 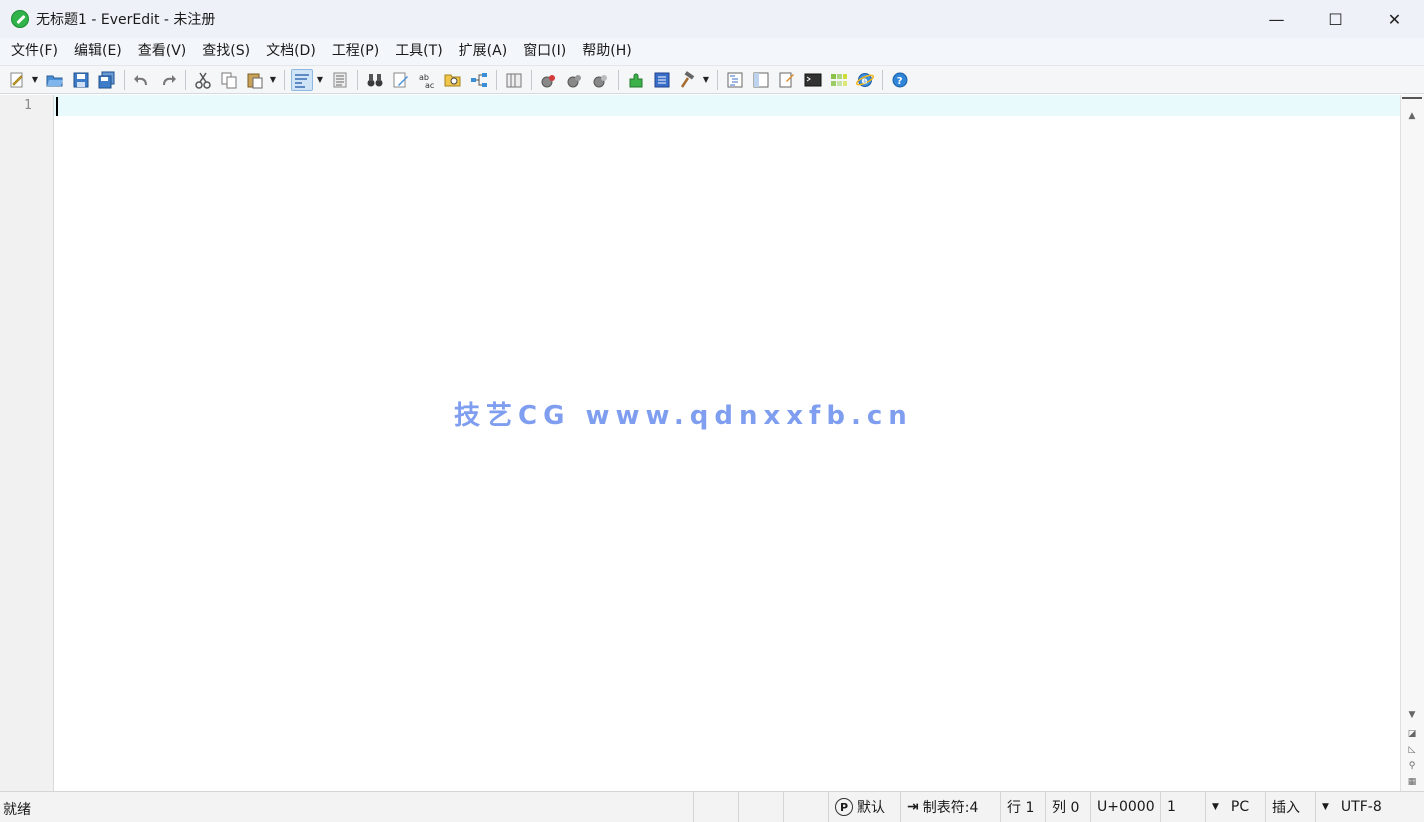 I want to click on status-tab-label: 制表符:4, so click(x=950, y=808).